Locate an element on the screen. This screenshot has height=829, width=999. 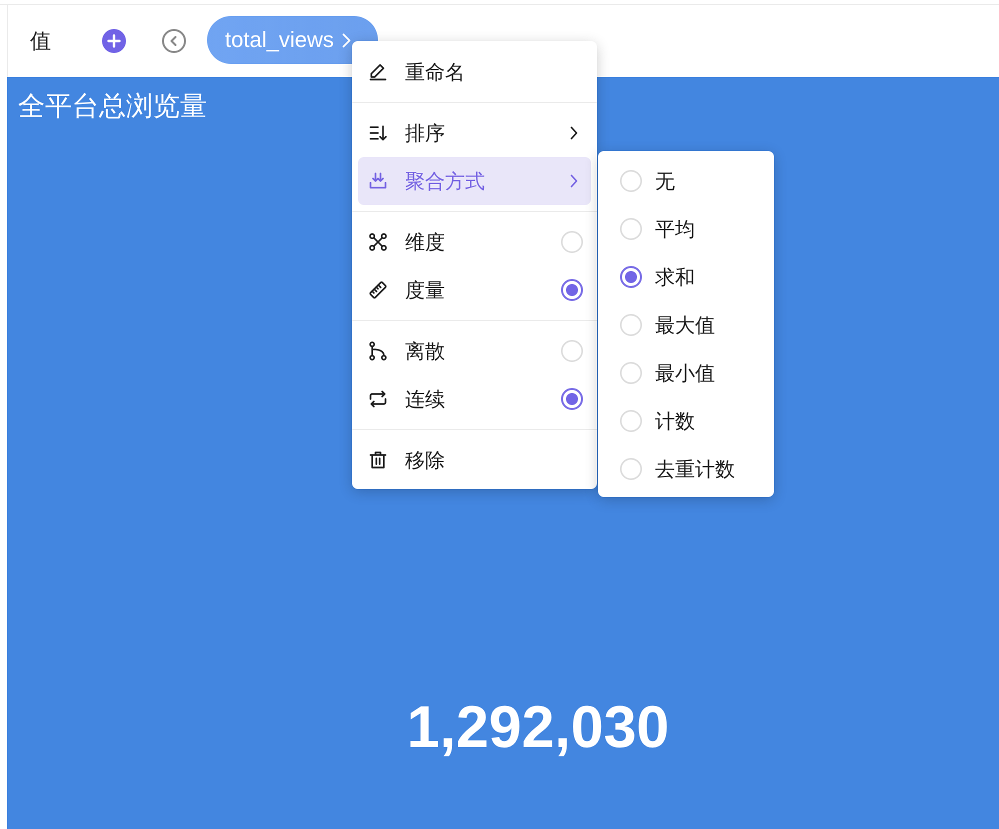
radio-menu-item: 度量 is located at coordinates (474, 290).